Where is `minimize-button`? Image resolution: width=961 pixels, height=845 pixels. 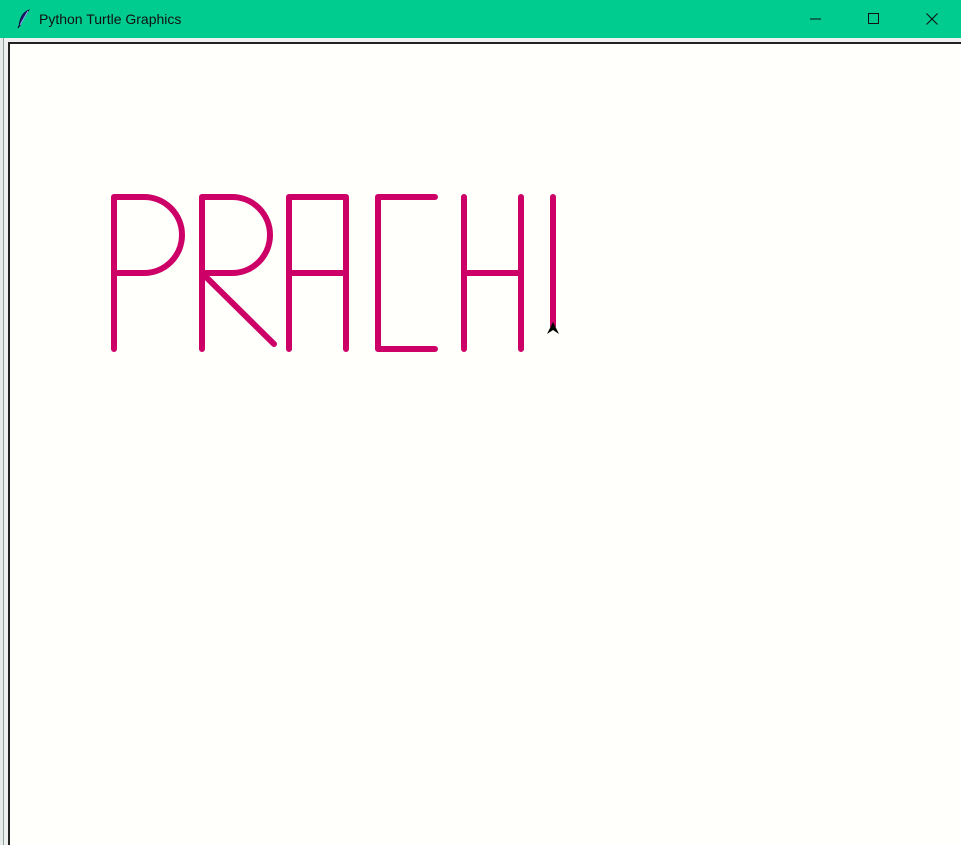 minimize-button is located at coordinates (816, 19).